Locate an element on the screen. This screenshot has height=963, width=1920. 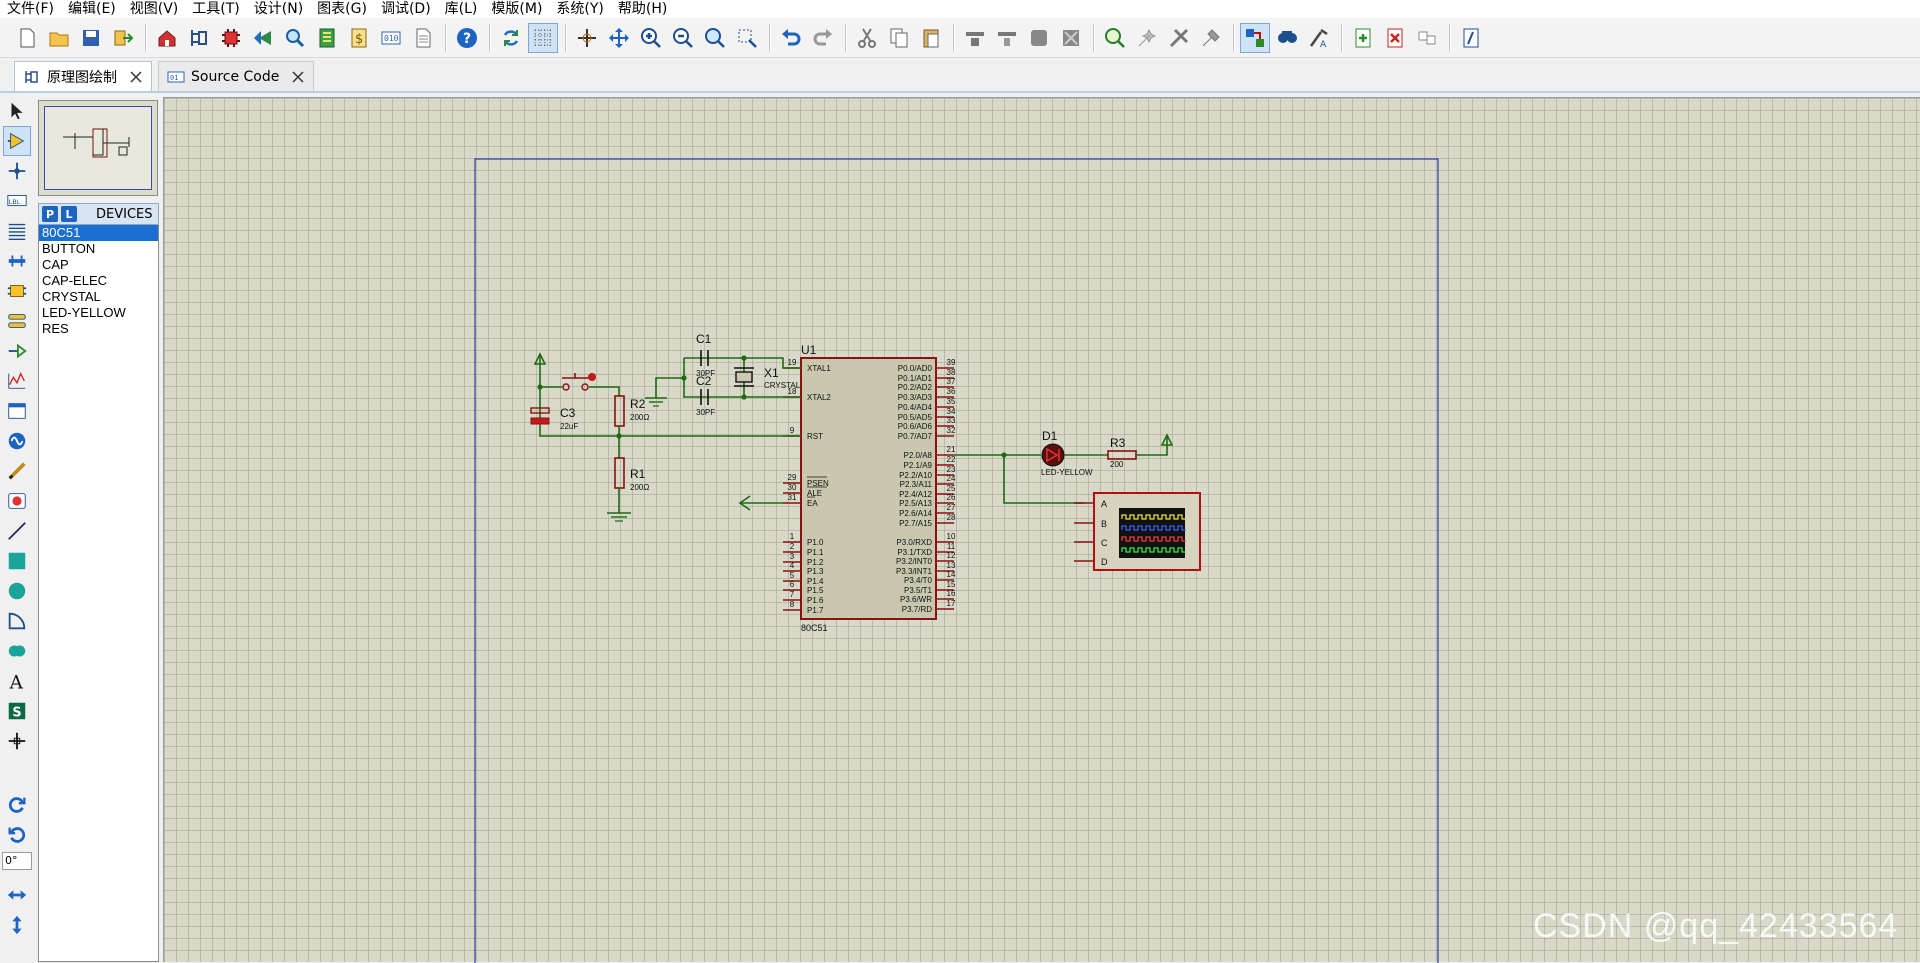
device-list-item: LED-YELLOW is located at coordinates (98, 313).